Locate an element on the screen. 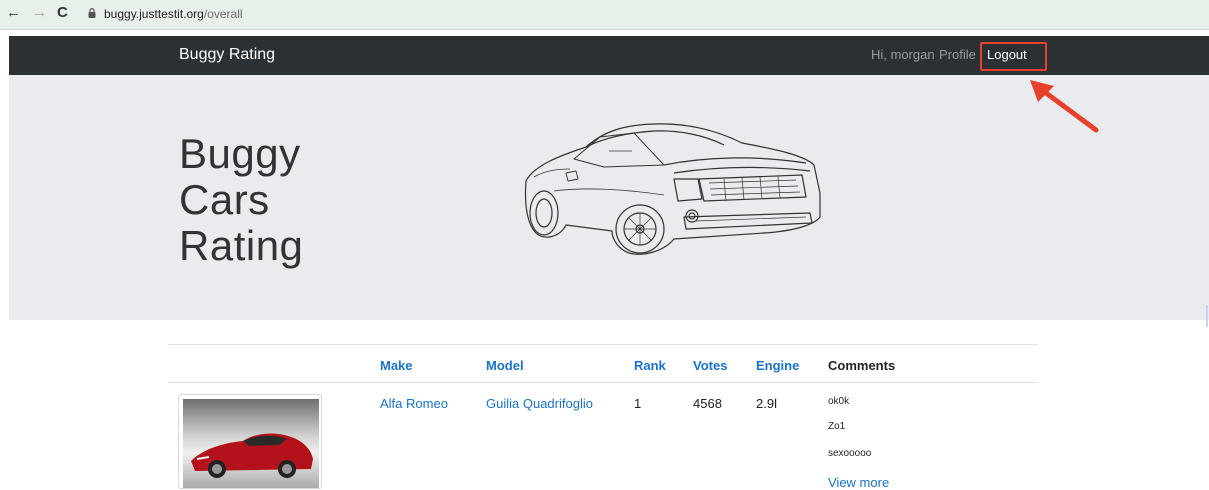  logout-highlight-box is located at coordinates (1013, 56).